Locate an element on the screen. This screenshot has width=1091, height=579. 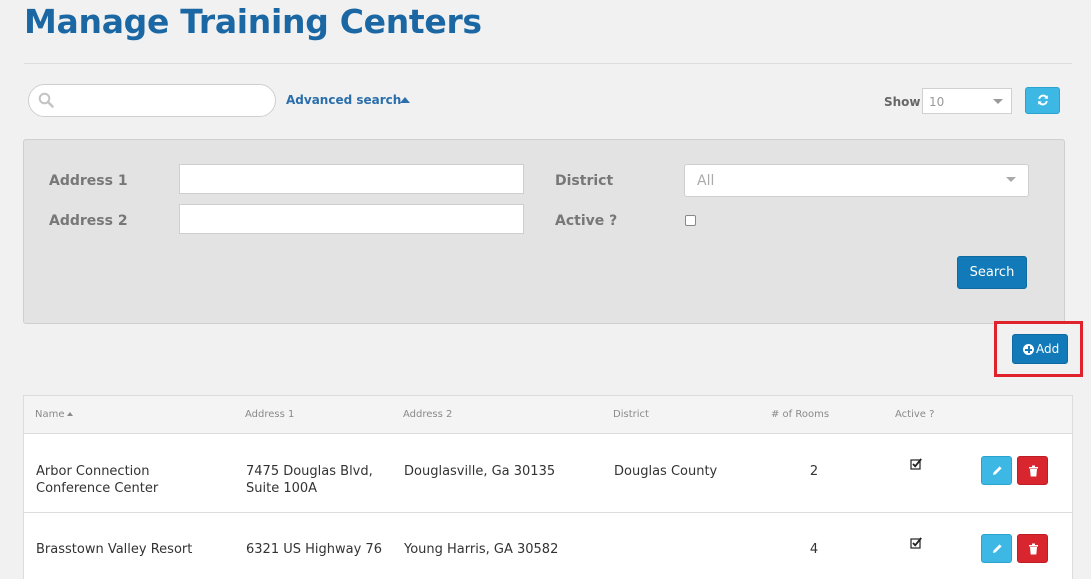
cell-address2: Young Harris, GA 30582 is located at coordinates (481, 549).